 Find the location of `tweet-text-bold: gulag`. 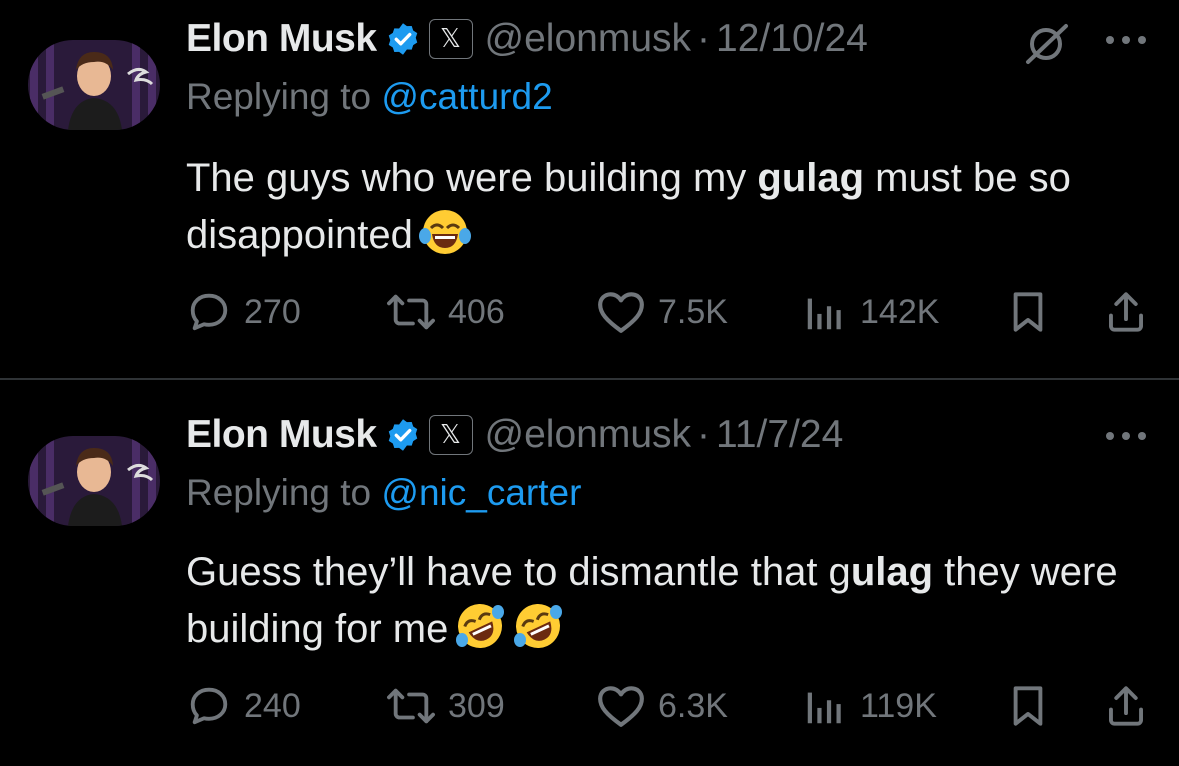

tweet-text-bold: gulag is located at coordinates (811, 178).